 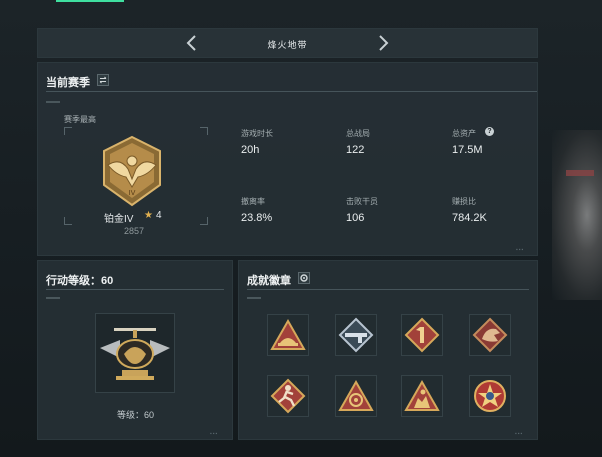 I want to click on season-selector: 烽火地带, so click(x=287, y=43).